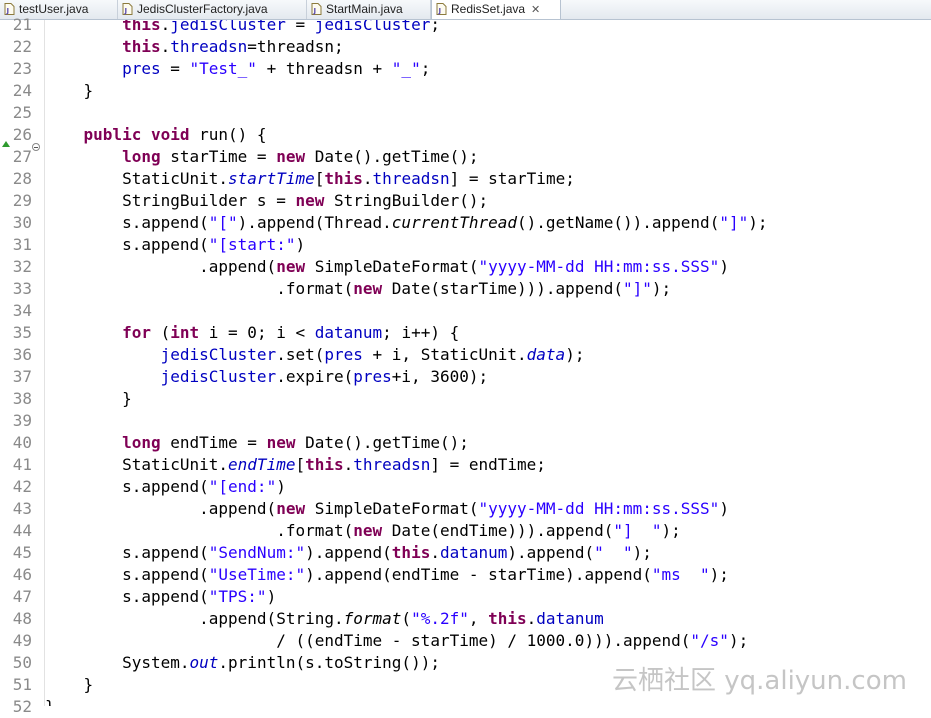 The image size is (931, 718). What do you see at coordinates (680, 574) in the screenshot?
I see `code-token: "ms "` at bounding box center [680, 574].